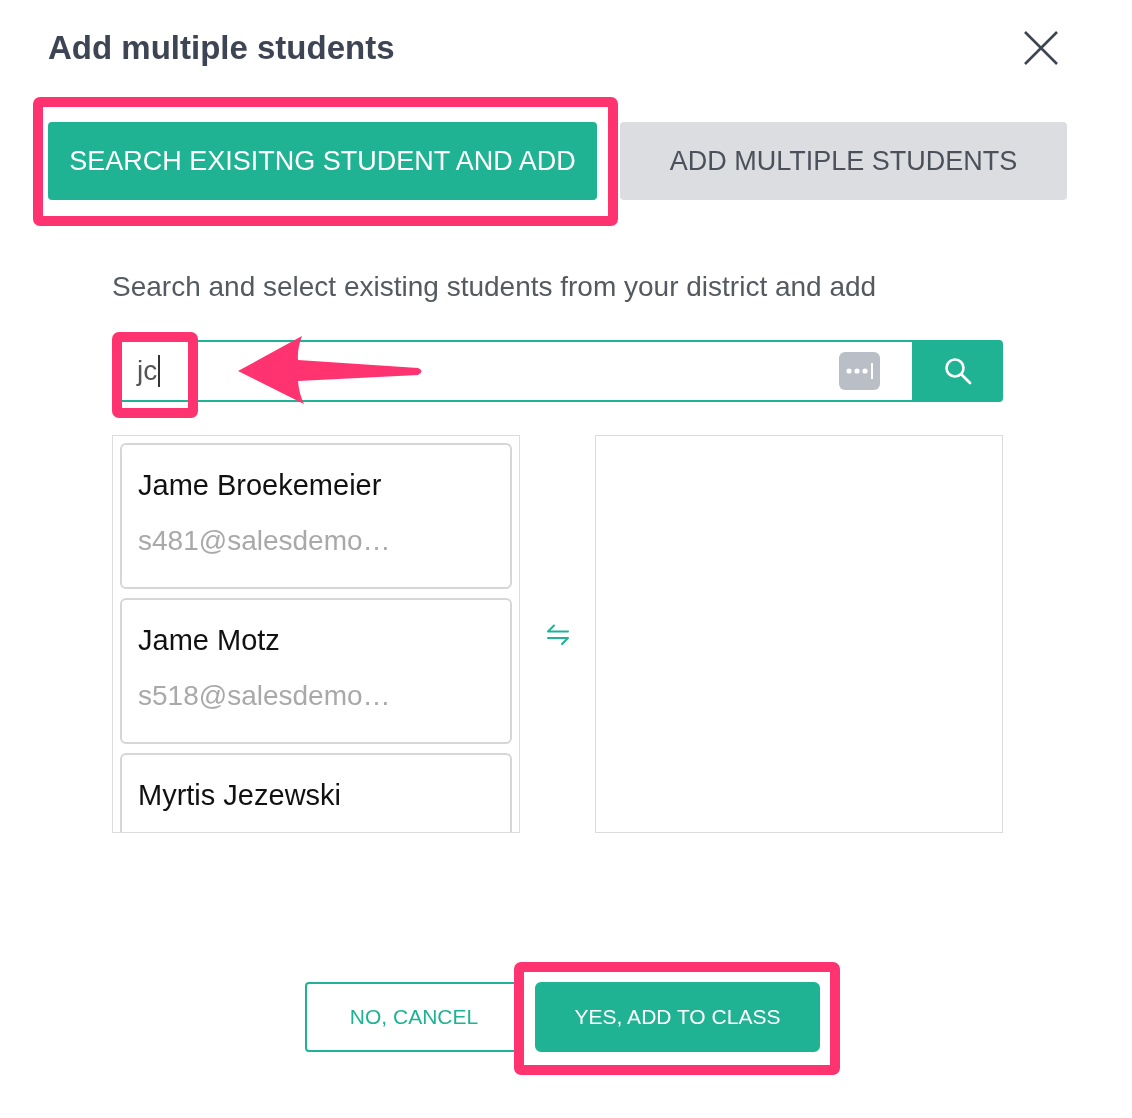 The image size is (1132, 1118). Describe the element at coordinates (240, 795) in the screenshot. I see `student-name: Myrtis Jezewski` at that location.